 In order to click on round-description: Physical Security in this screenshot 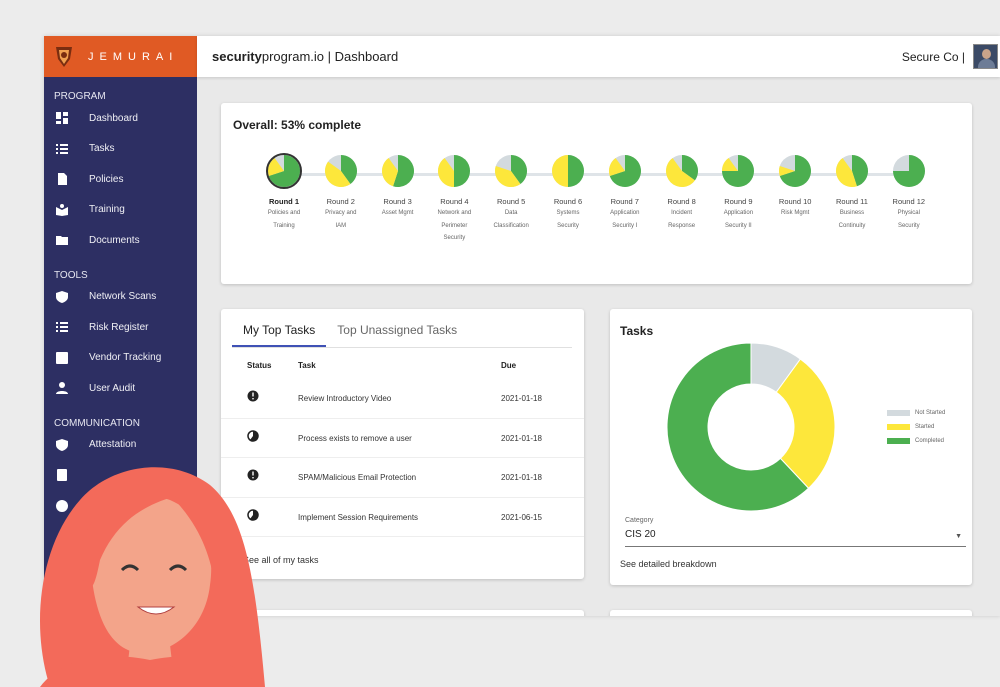, I will do `click(909, 219)`.